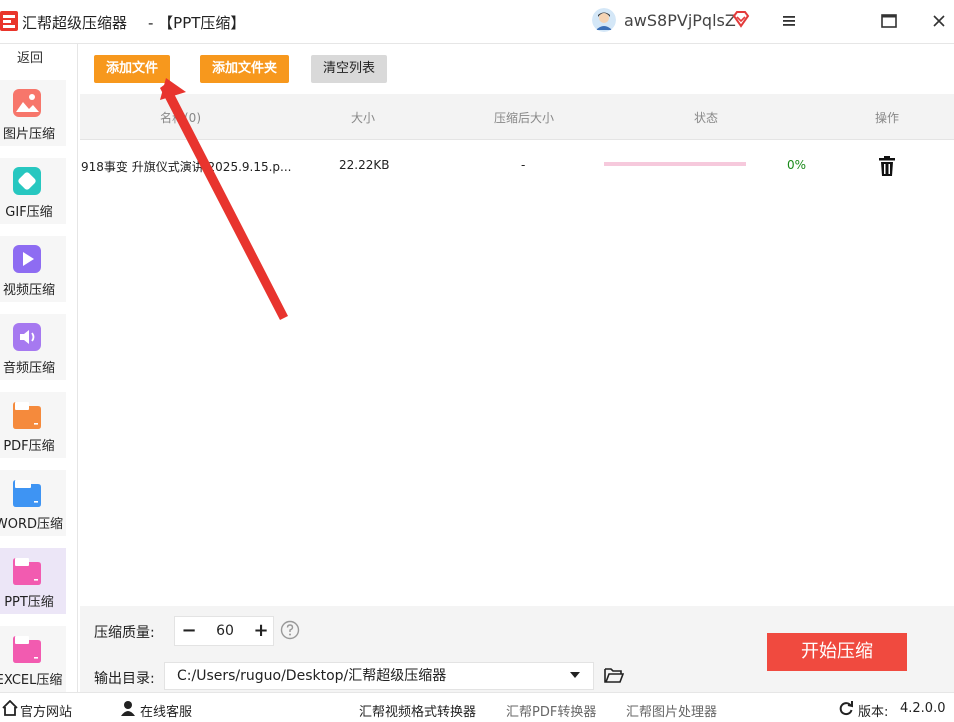 Image resolution: width=954 pixels, height=722 pixels. What do you see at coordinates (197, 23) in the screenshot?
I see `page-title: - 【PPT压缩】` at bounding box center [197, 23].